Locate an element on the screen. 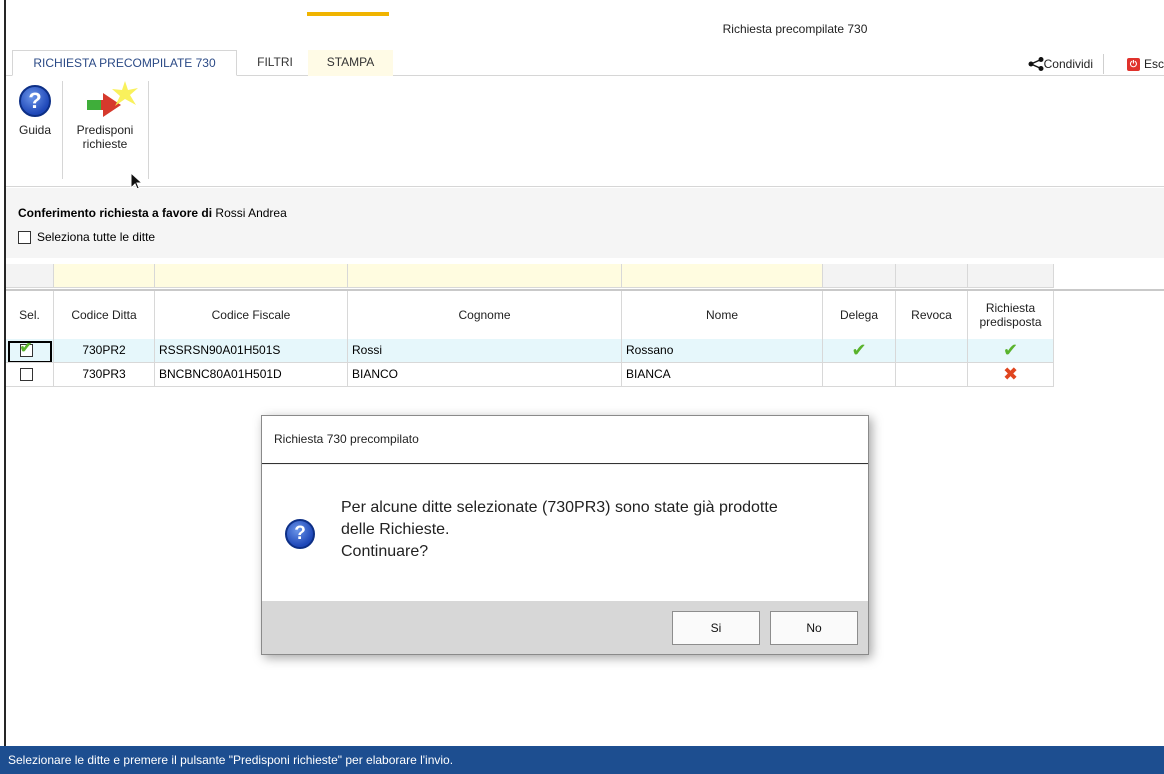 The height and width of the screenshot is (774, 1164). filter-row is located at coordinates (530, 276).